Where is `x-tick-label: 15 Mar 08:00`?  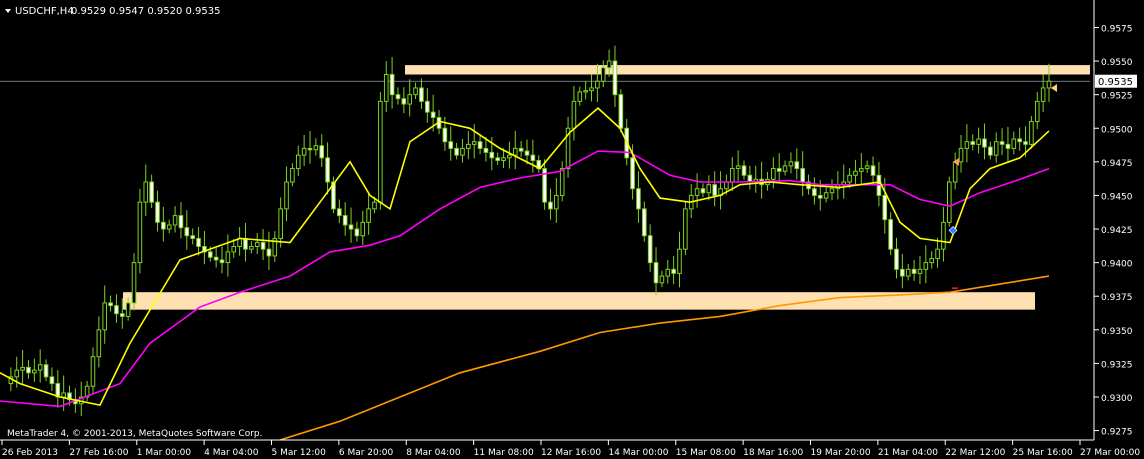 x-tick-label: 15 Mar 08:00 is located at coordinates (706, 453).